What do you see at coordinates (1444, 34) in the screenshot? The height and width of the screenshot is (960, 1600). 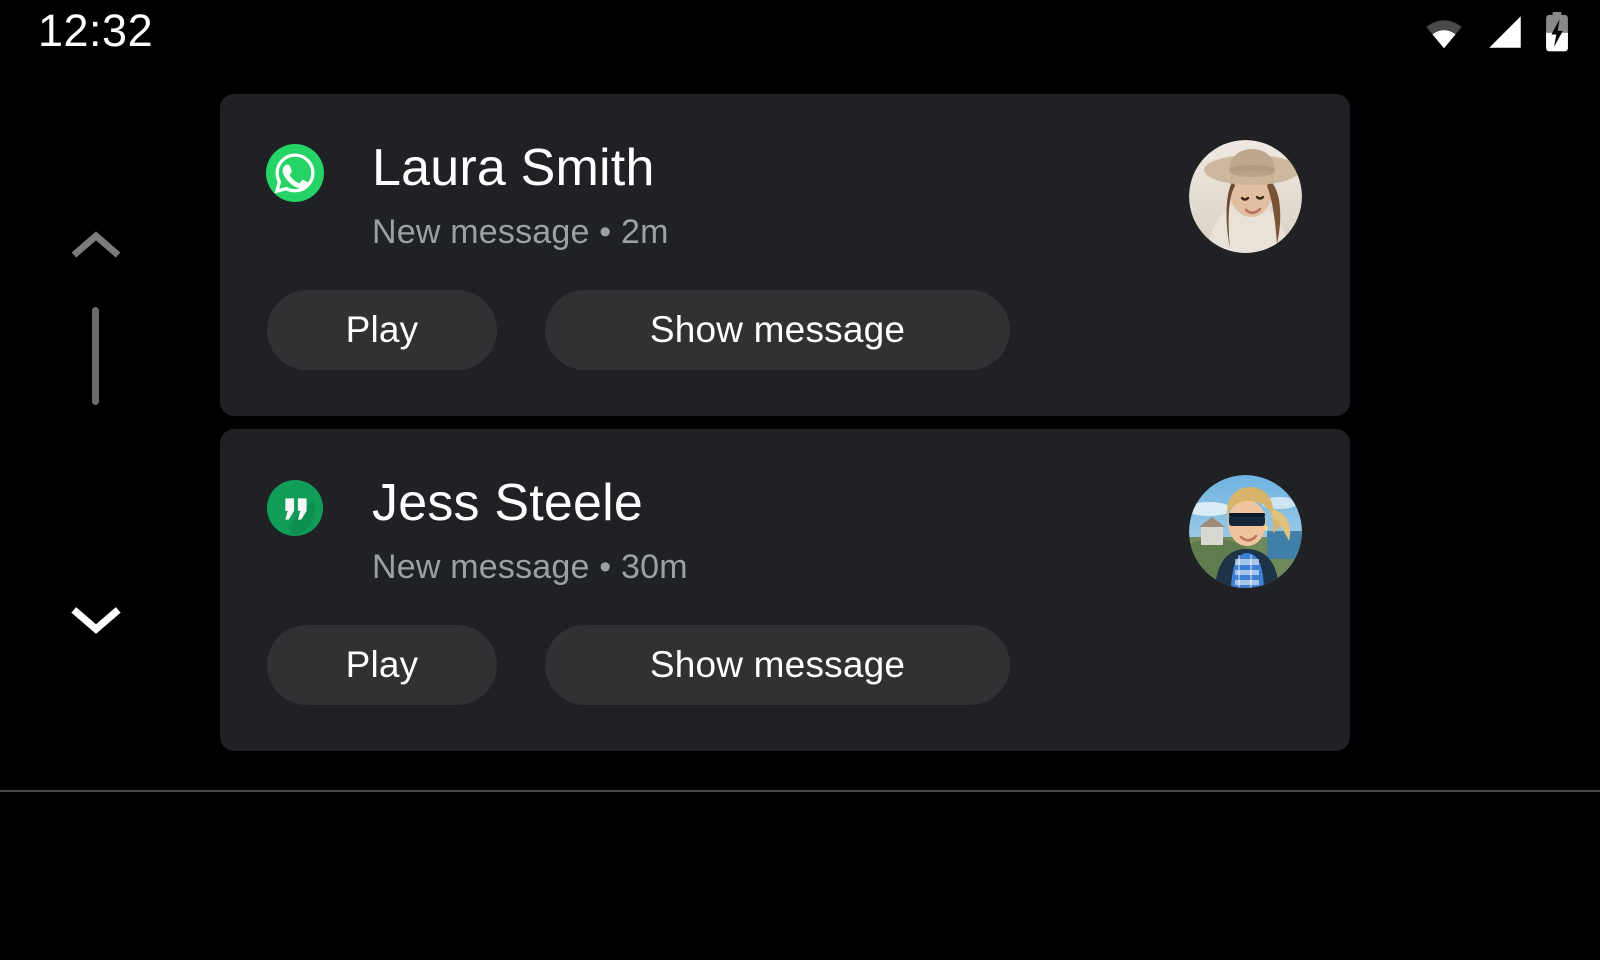 I see `wifi-icon` at bounding box center [1444, 34].